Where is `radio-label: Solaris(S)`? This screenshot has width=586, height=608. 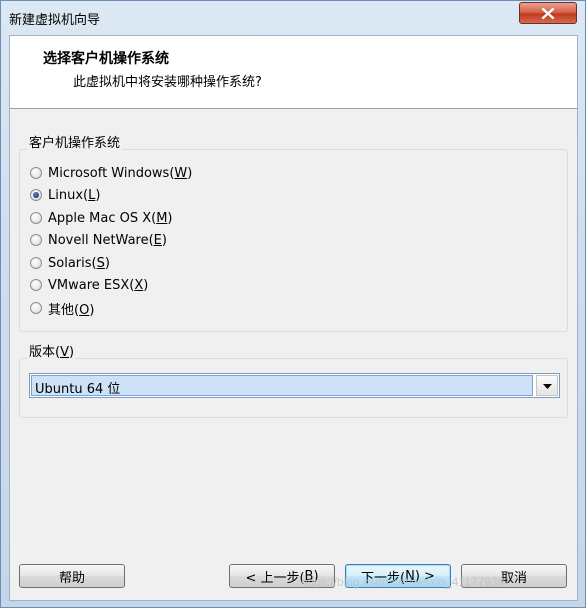
radio-label: Solaris(S) is located at coordinates (79, 263).